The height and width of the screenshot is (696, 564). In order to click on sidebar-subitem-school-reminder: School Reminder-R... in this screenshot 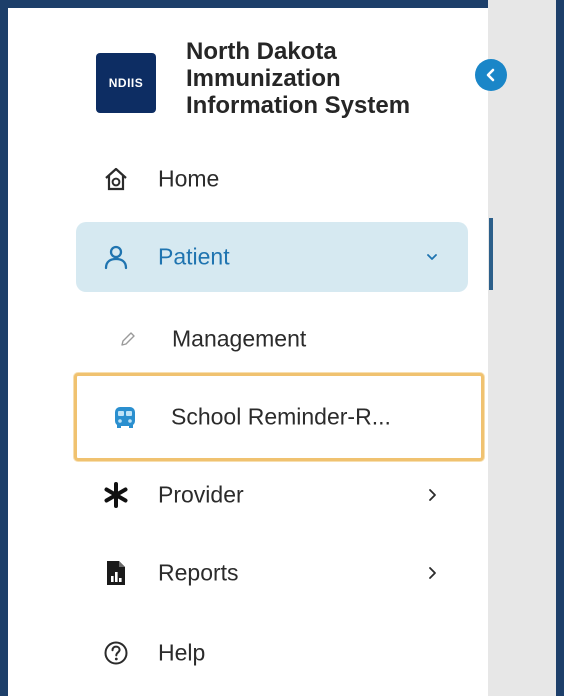, I will do `click(279, 417)`.